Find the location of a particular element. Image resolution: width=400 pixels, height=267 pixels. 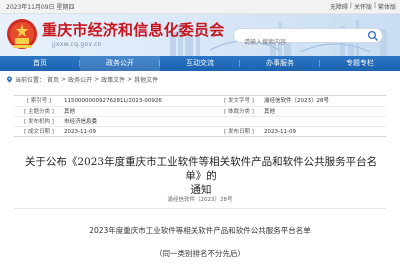

info-row: [ 成文日期 ] 2023-11-09 [ 发布日期 ] 2023-11-09 is located at coordinates (200, 131).